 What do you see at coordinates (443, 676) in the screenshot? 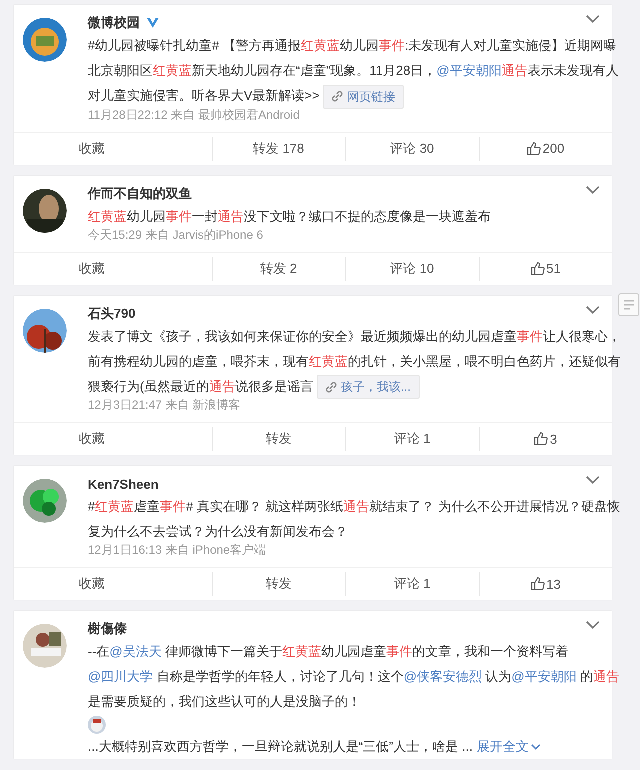
I see `mention-link: @侠客安德烈` at bounding box center [443, 676].